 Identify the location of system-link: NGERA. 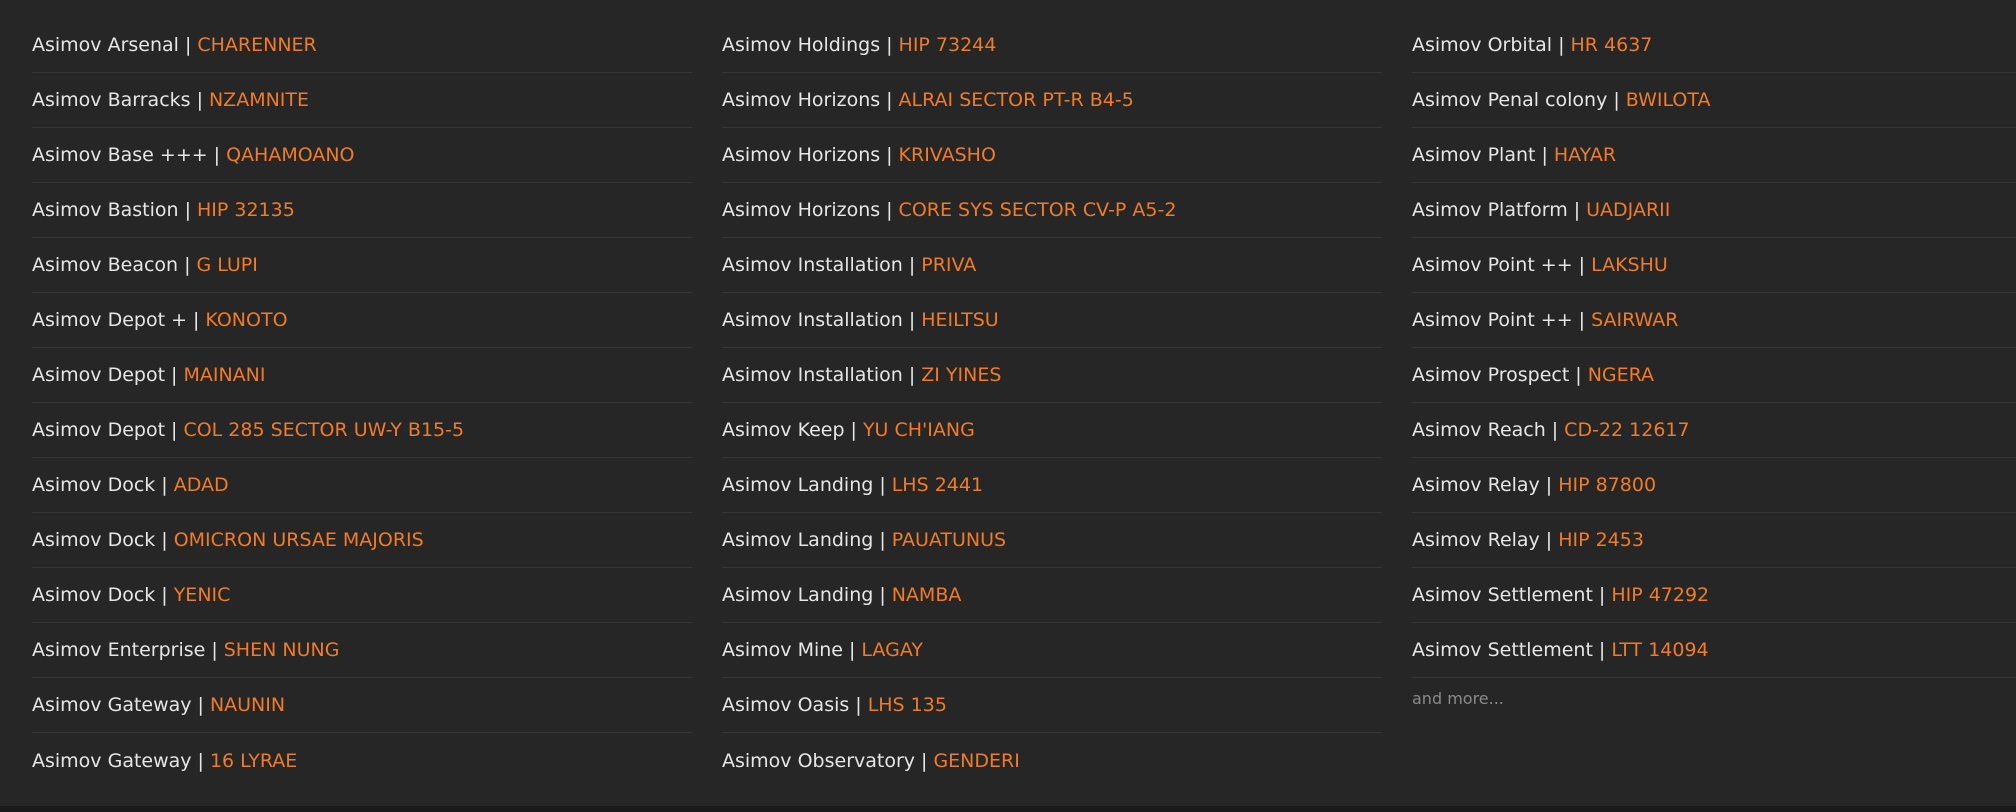
(1621, 375).